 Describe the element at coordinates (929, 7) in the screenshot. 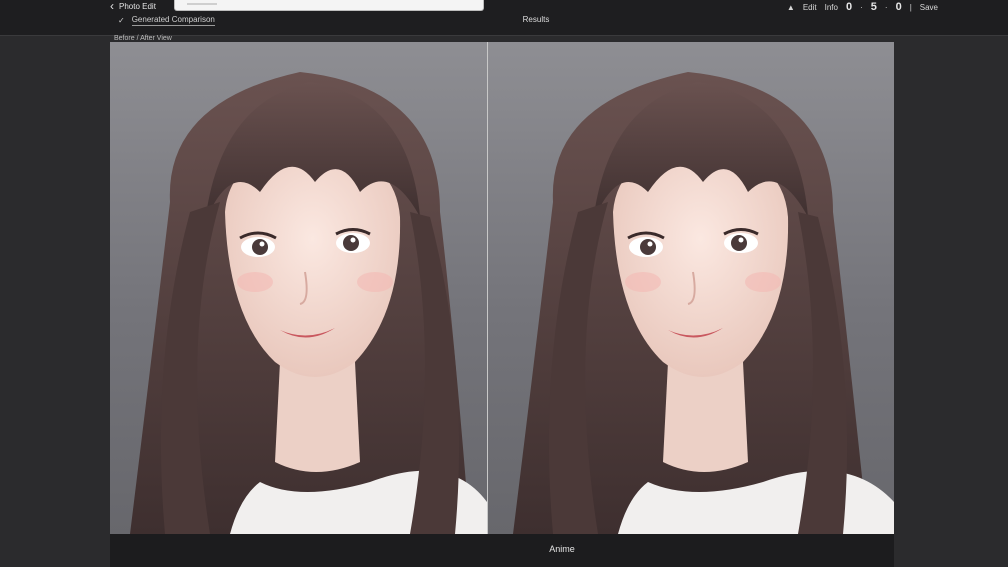

I see `tool-save: Save` at that location.